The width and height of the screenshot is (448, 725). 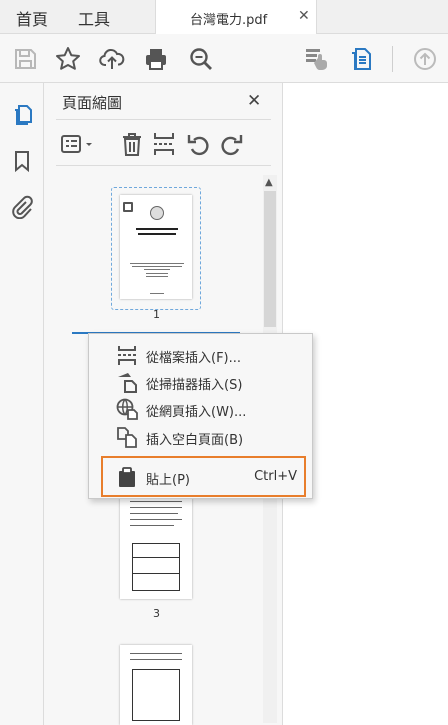 What do you see at coordinates (112, 59) in the screenshot?
I see `cloud-upload-icon` at bounding box center [112, 59].